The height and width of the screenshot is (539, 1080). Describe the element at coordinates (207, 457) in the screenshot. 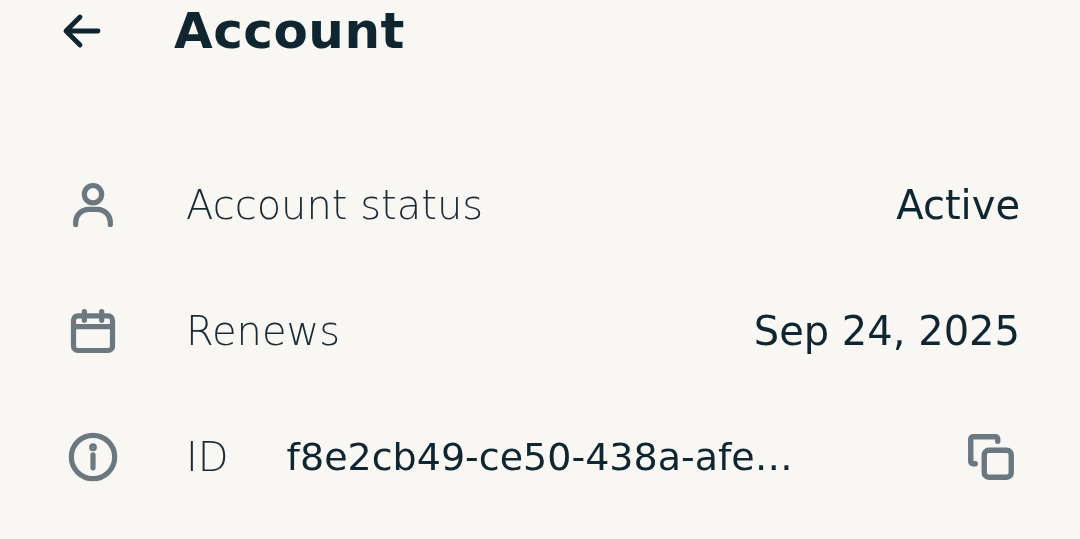

I see `row-label: ID` at that location.